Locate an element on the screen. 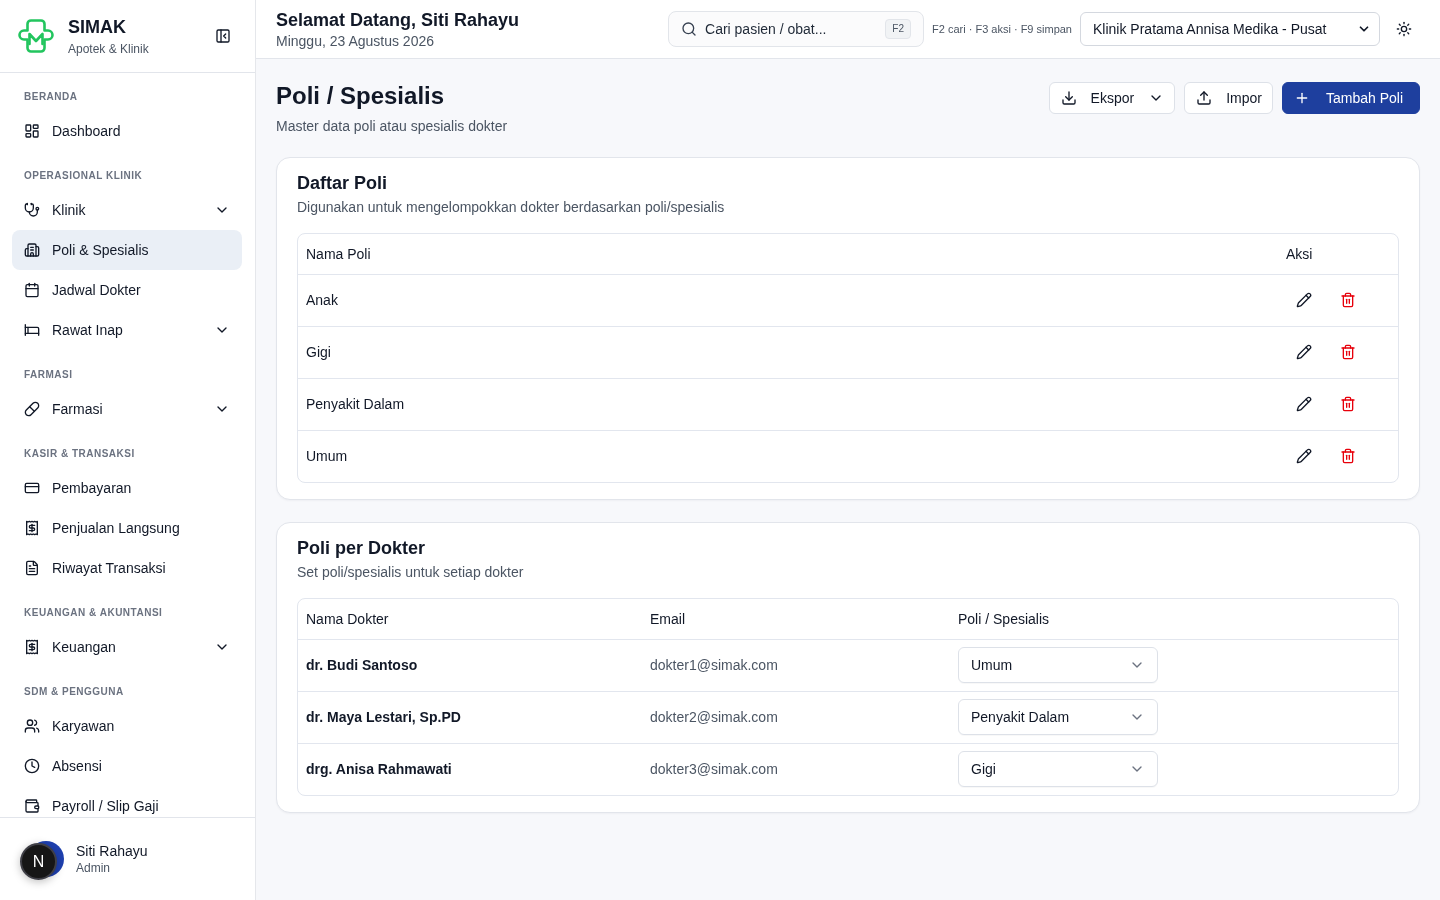 This screenshot has width=1440, height=900. nav-item: Poli & Spesialis is located at coordinates (127, 250).